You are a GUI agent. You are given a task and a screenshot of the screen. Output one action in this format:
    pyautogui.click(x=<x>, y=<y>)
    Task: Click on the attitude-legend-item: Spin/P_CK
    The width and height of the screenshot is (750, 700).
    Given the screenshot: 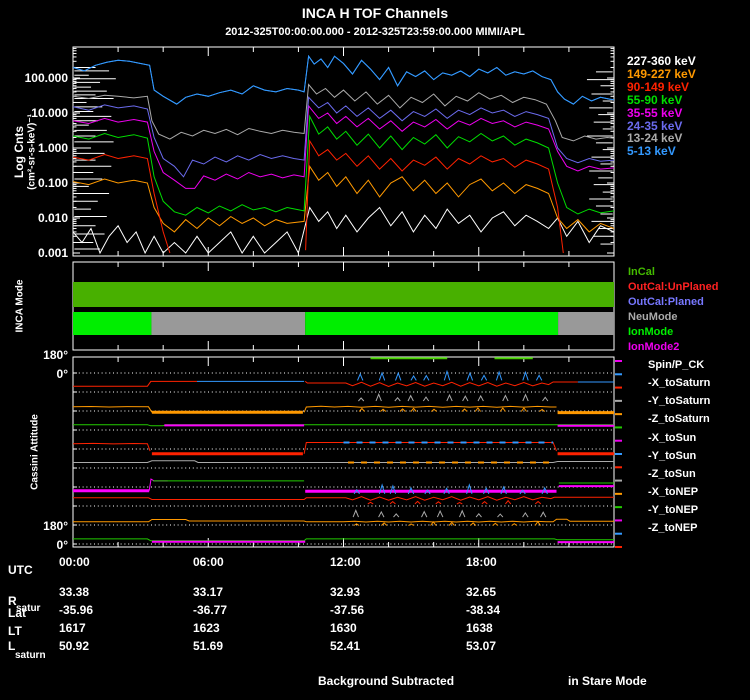 What is the action you would take?
    pyautogui.click(x=676, y=365)
    